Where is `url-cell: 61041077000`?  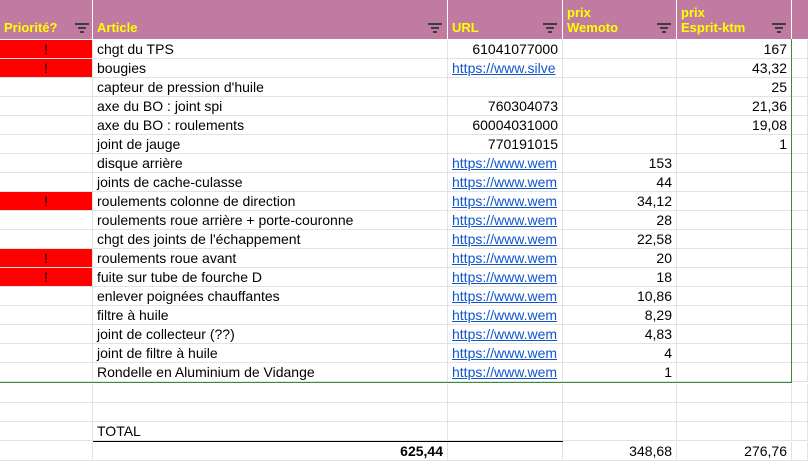 url-cell: 61041077000 is located at coordinates (505, 49).